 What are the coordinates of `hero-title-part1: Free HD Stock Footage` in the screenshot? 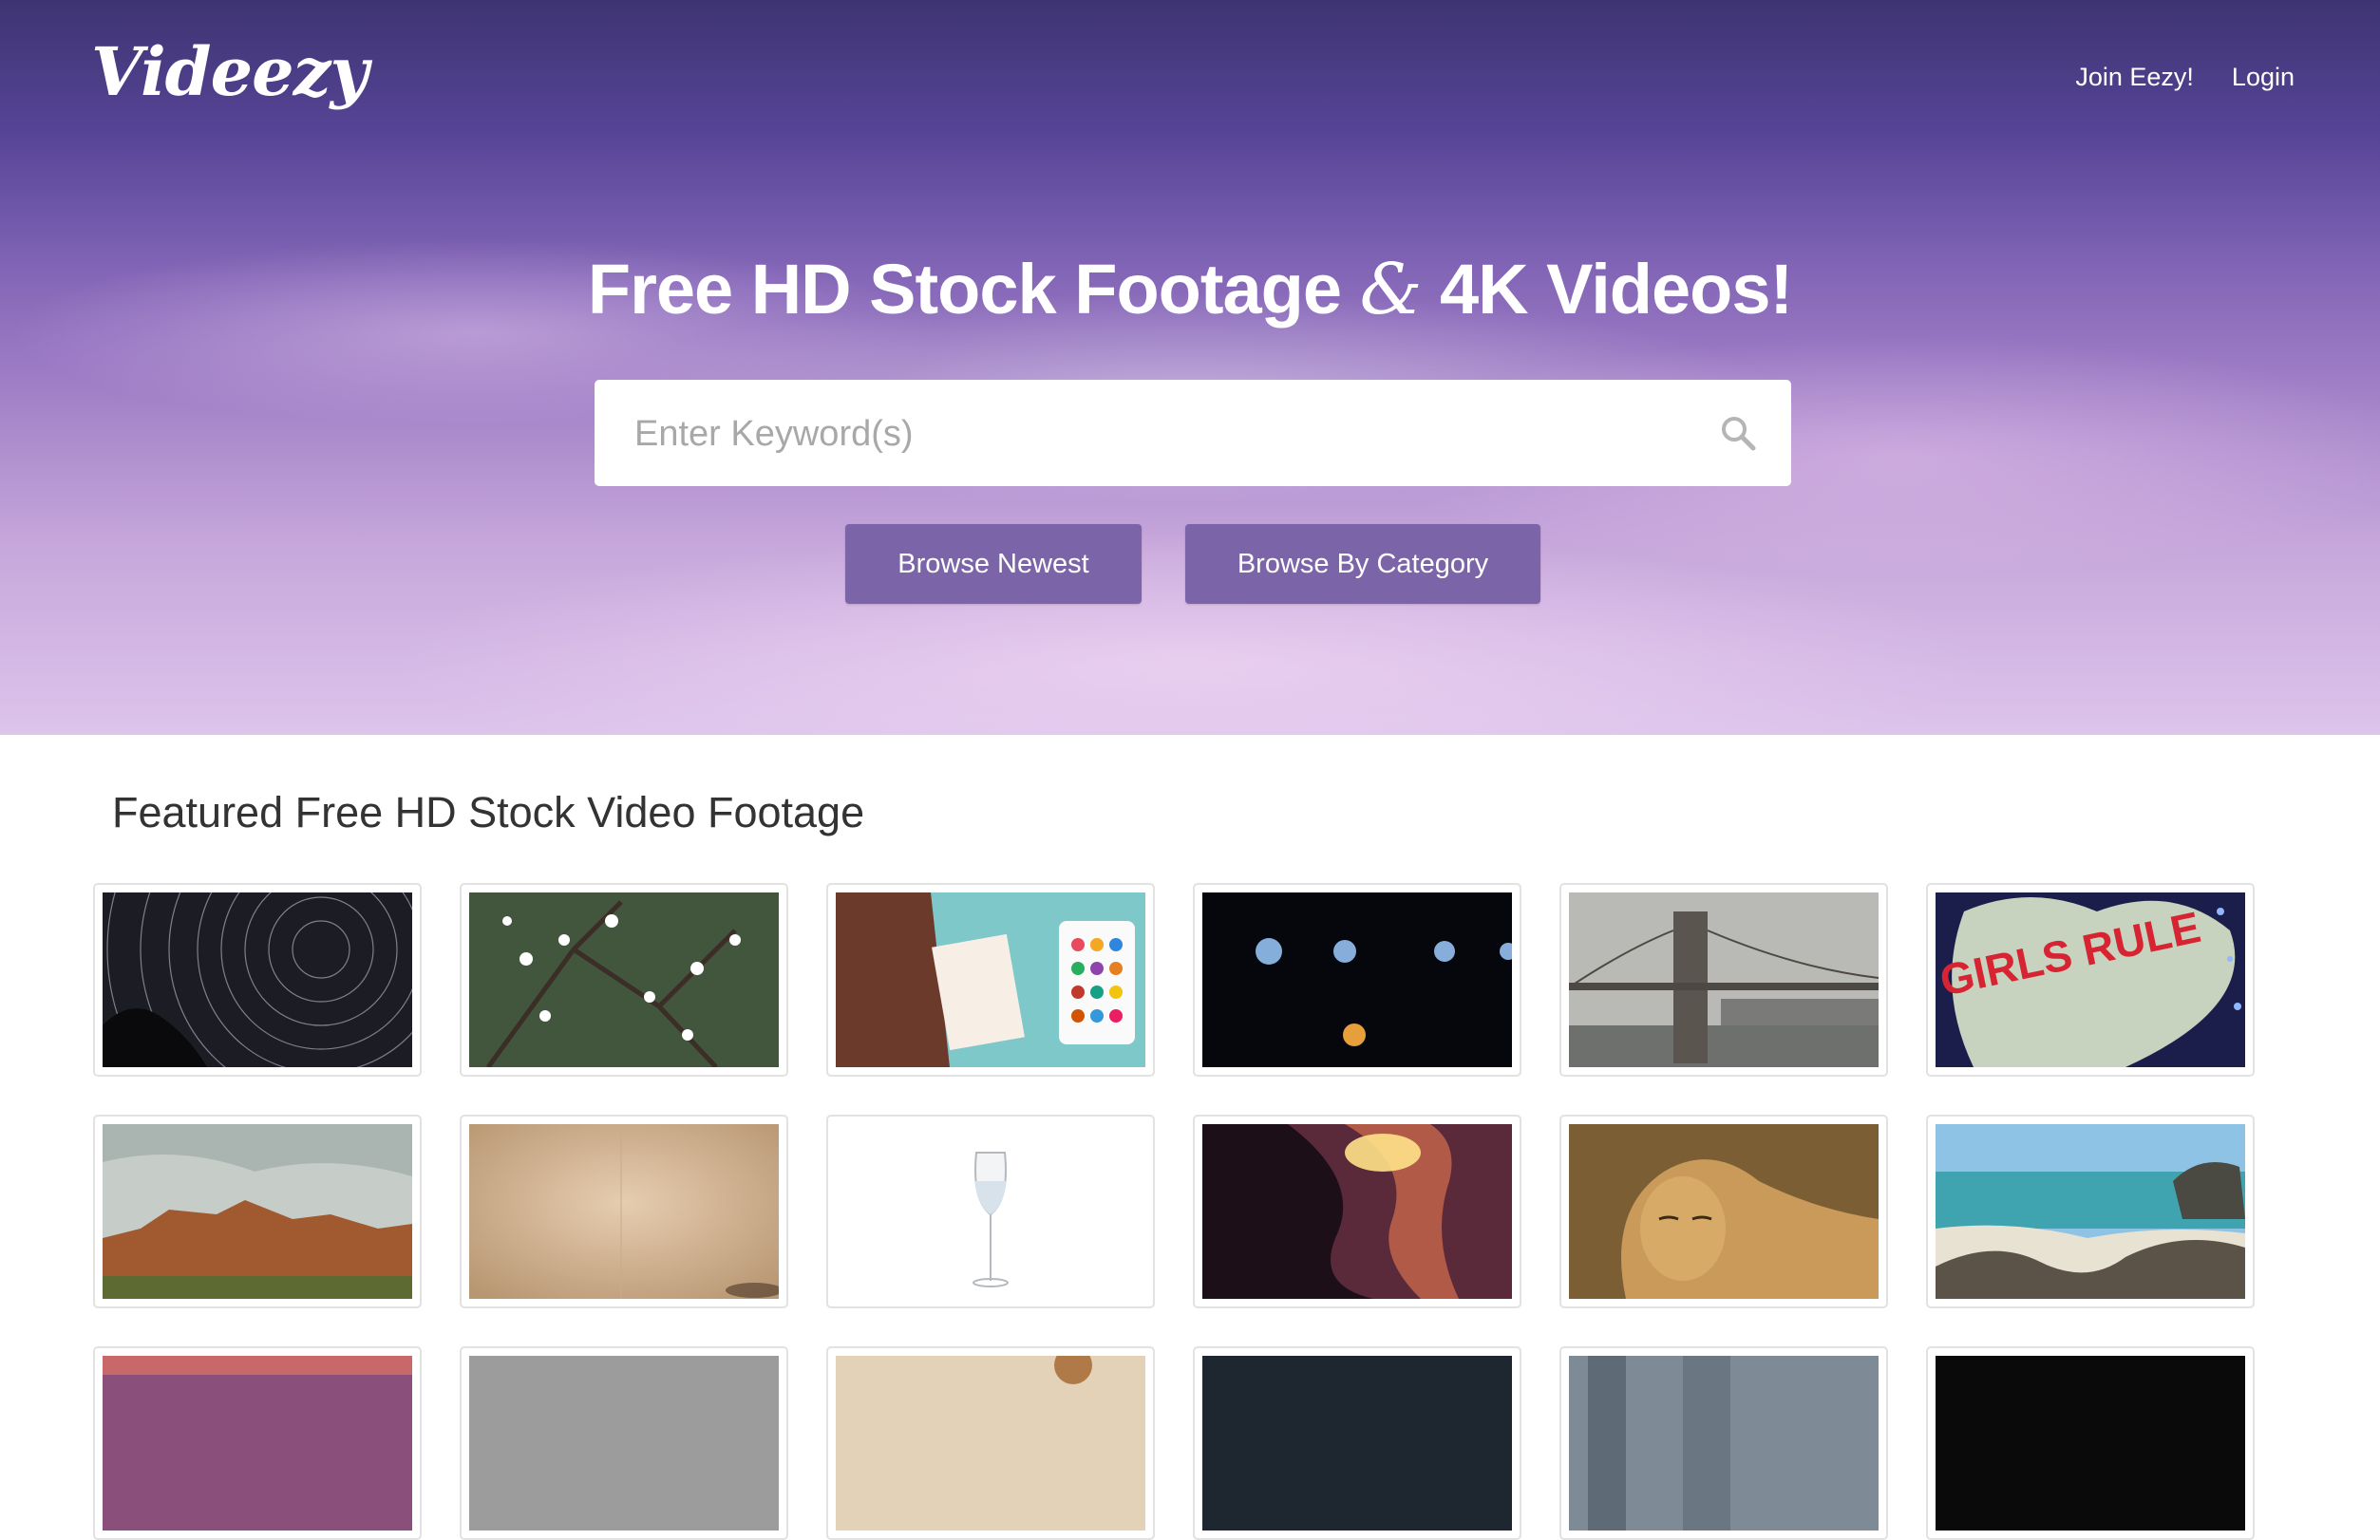 It's located at (964, 290).